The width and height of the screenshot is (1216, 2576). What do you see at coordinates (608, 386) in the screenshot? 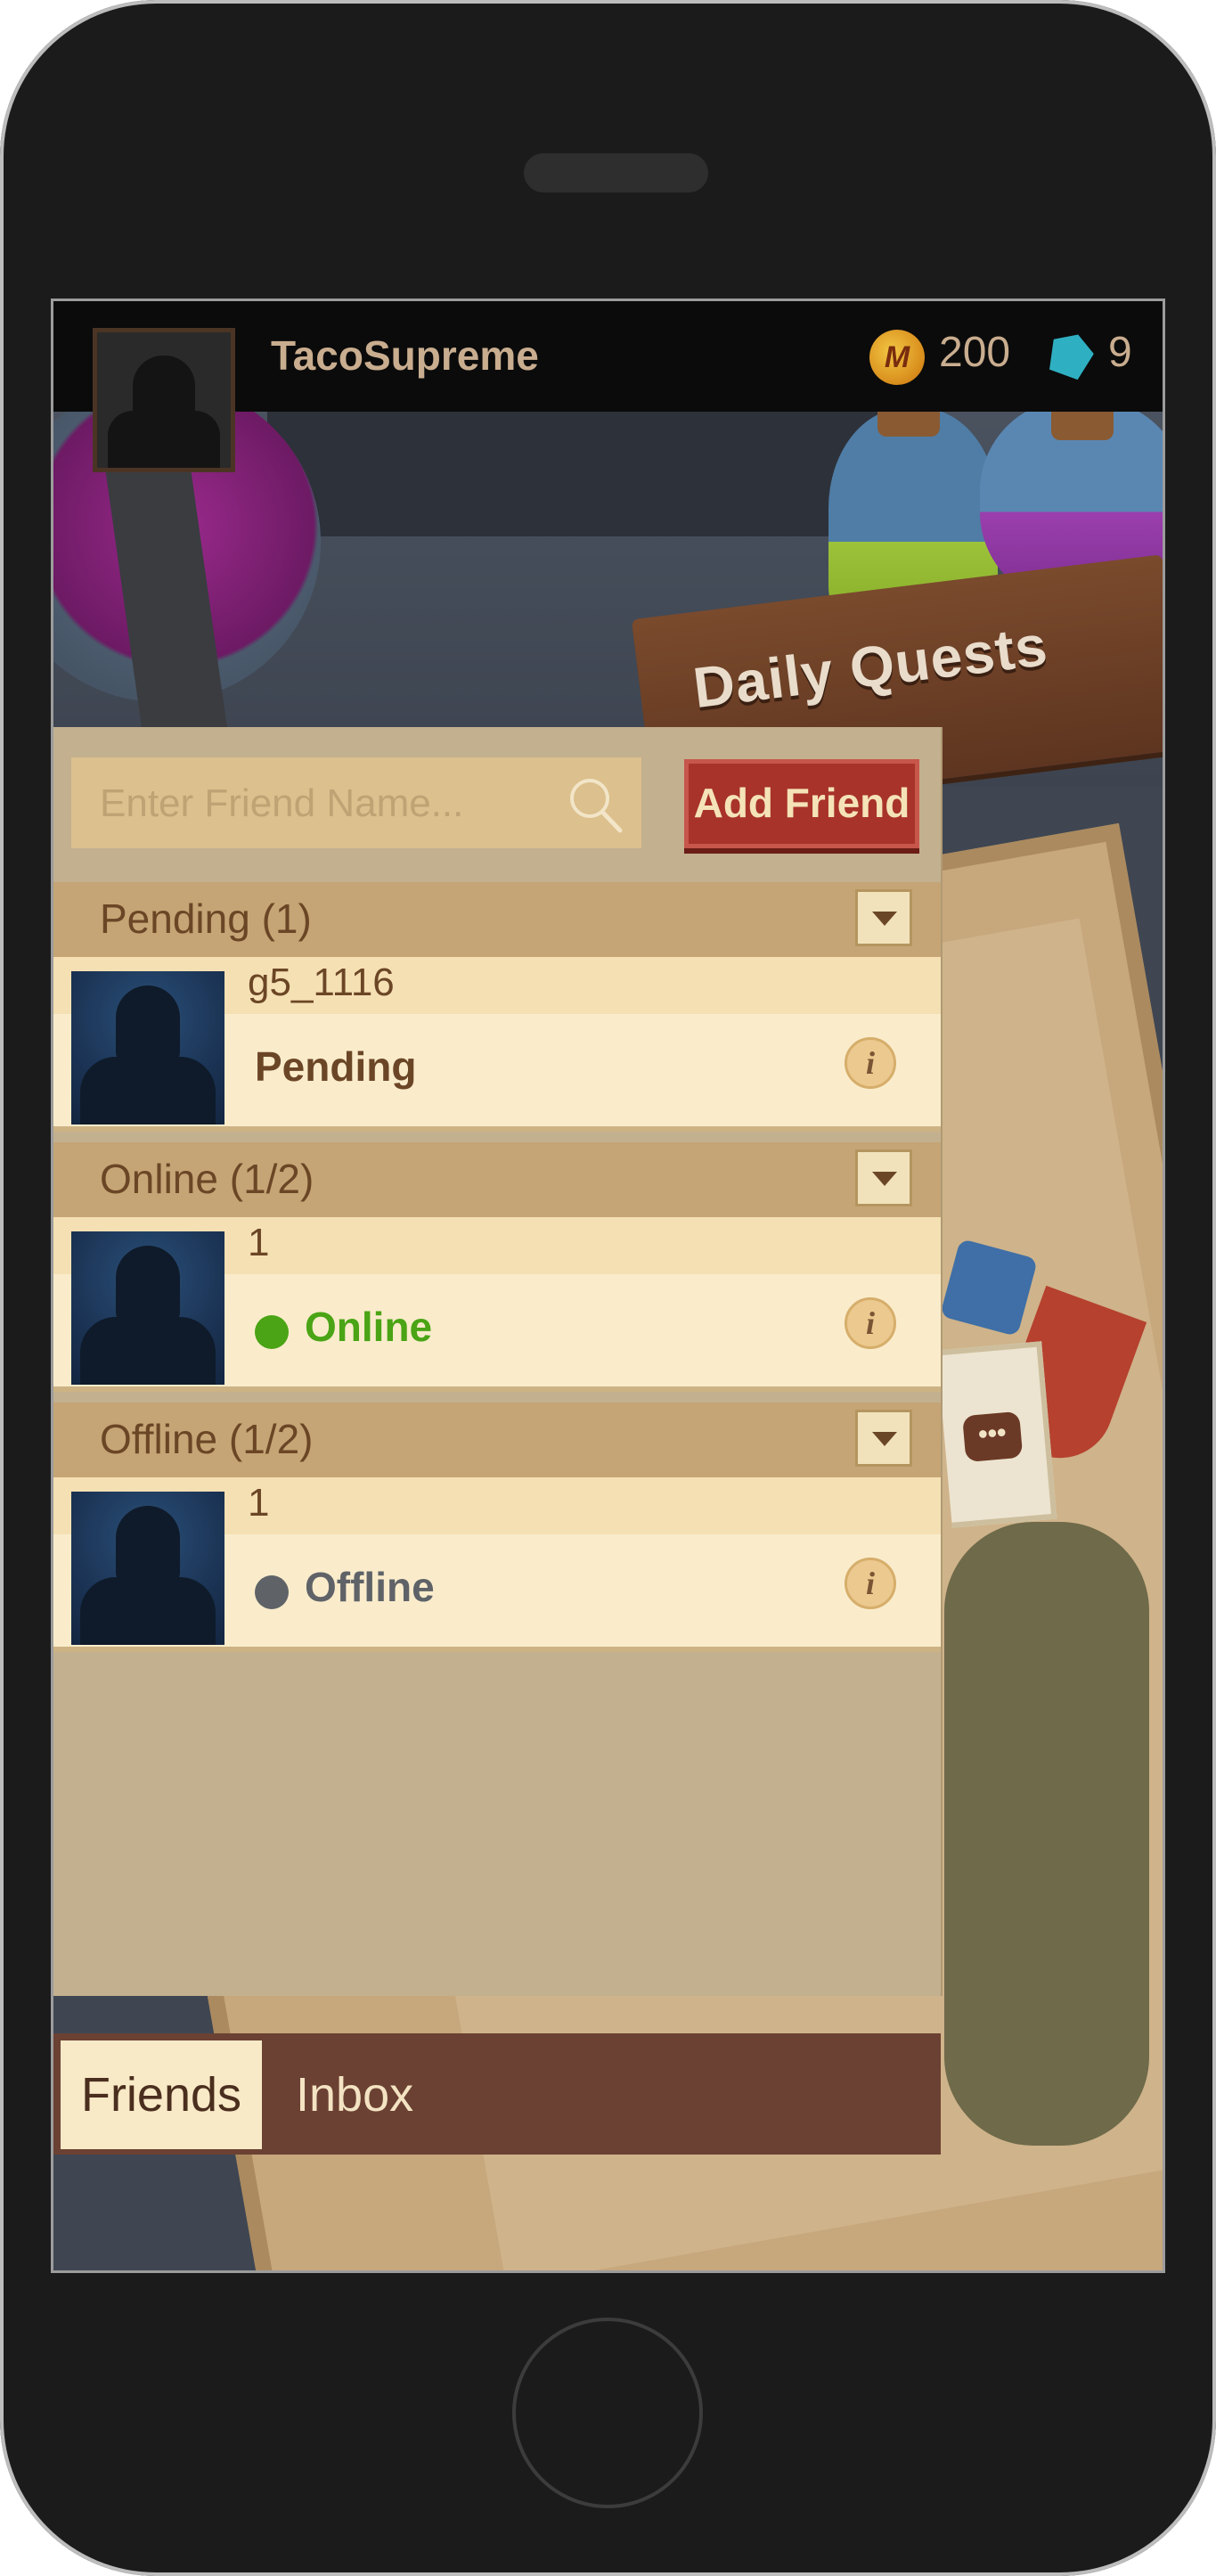
I see `top-bar: TacoSupreme M 200 9` at bounding box center [608, 386].